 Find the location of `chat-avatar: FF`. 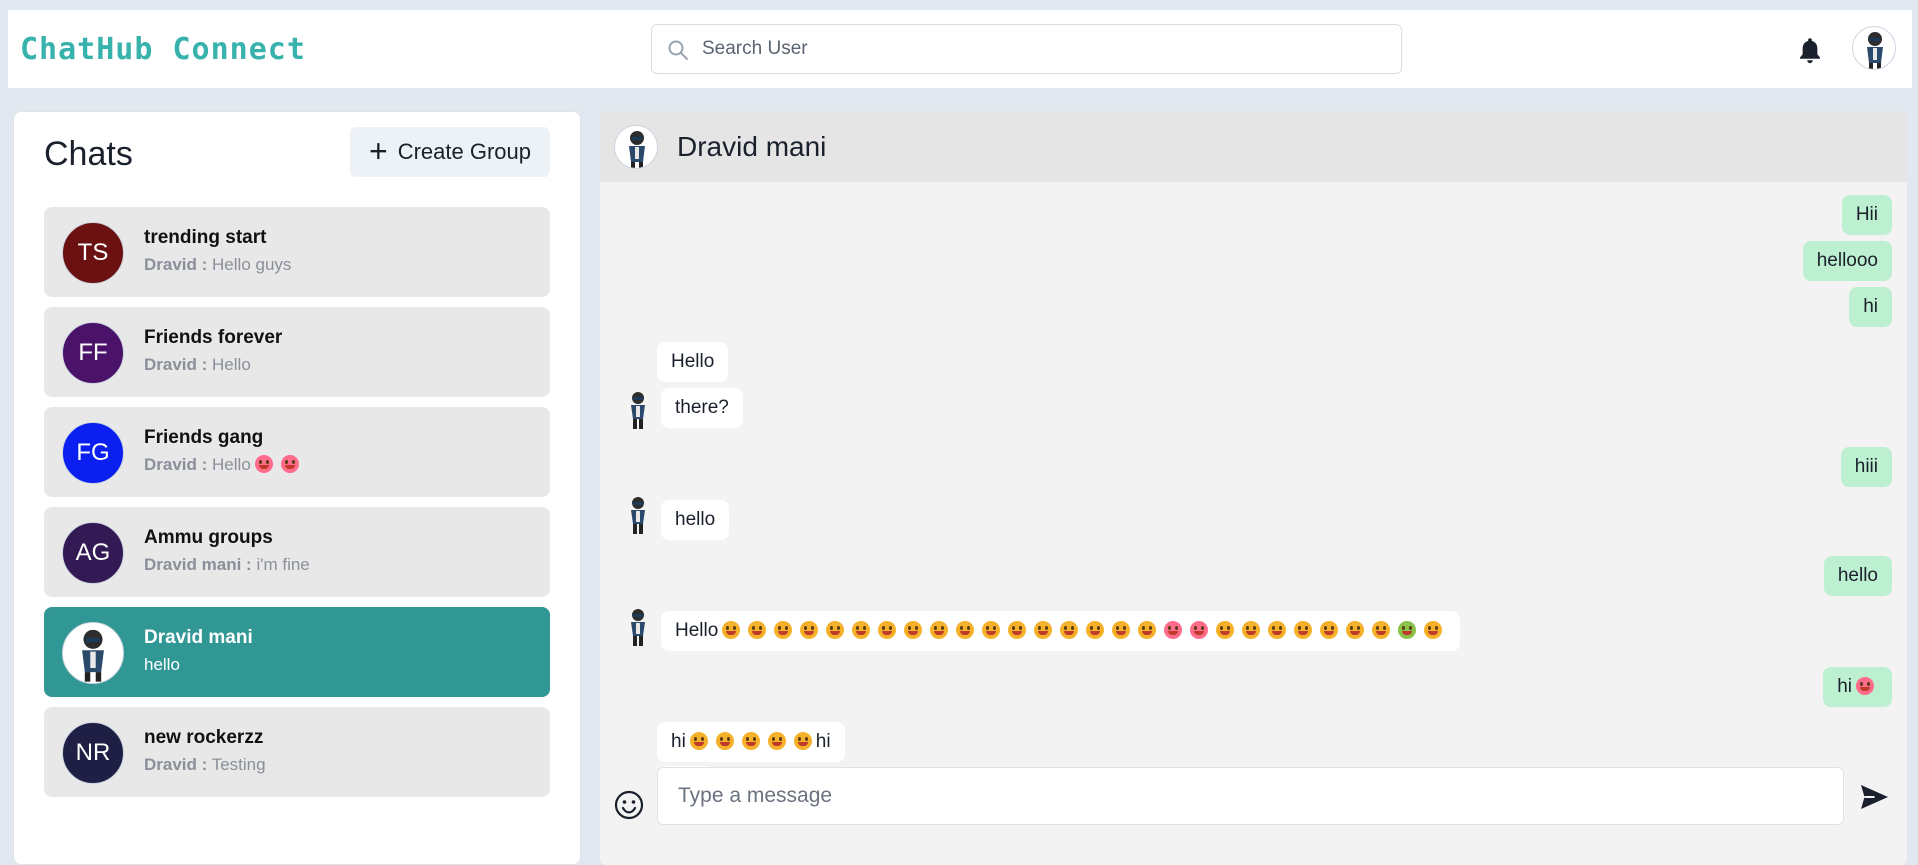

chat-avatar: FF is located at coordinates (93, 353).